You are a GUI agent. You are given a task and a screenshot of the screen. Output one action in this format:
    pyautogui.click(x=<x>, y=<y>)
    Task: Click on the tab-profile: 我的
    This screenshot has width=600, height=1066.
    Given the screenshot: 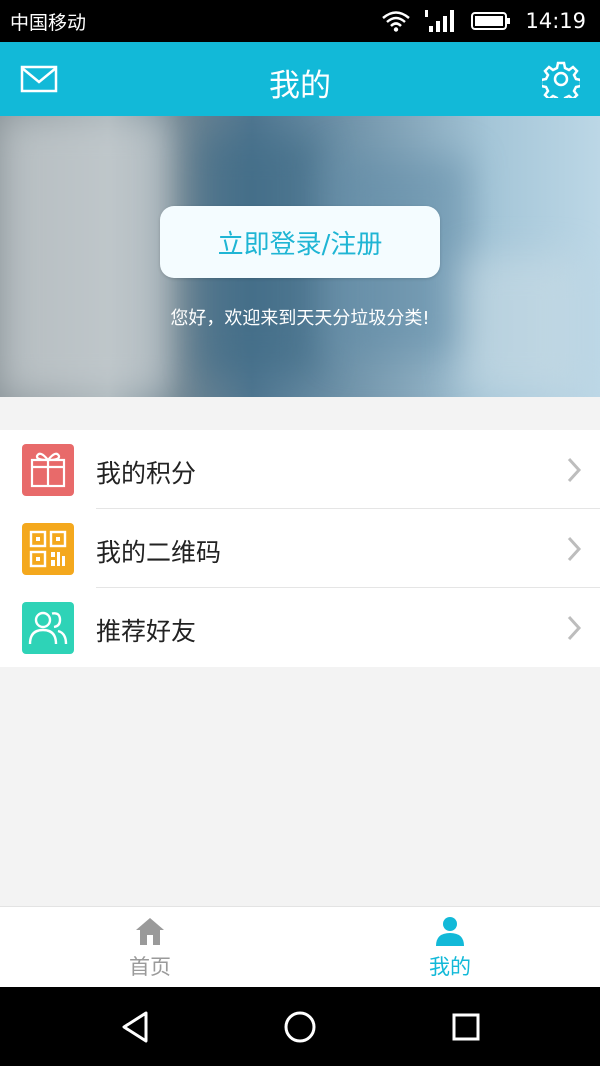 What is the action you would take?
    pyautogui.click(x=450, y=947)
    